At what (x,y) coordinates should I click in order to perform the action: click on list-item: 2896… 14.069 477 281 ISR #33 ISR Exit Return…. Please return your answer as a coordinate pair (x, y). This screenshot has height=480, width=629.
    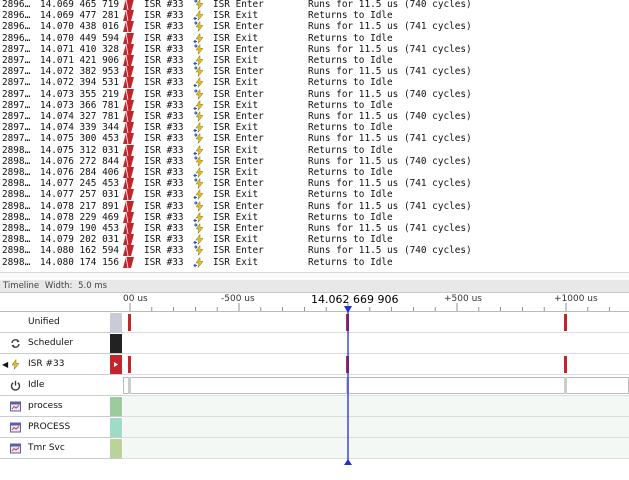
    Looking at the image, I should click on (314, 16).